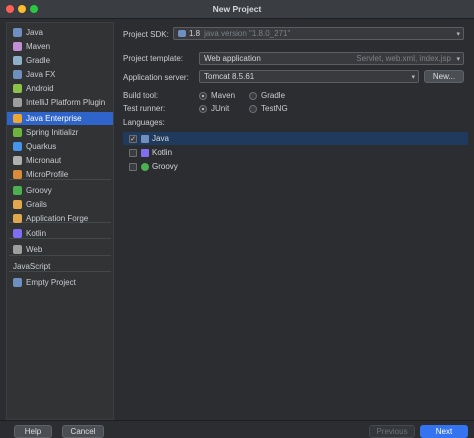 The height and width of the screenshot is (438, 474). What do you see at coordinates (17, 160) in the screenshot?
I see `micronaut-icon` at bounding box center [17, 160].